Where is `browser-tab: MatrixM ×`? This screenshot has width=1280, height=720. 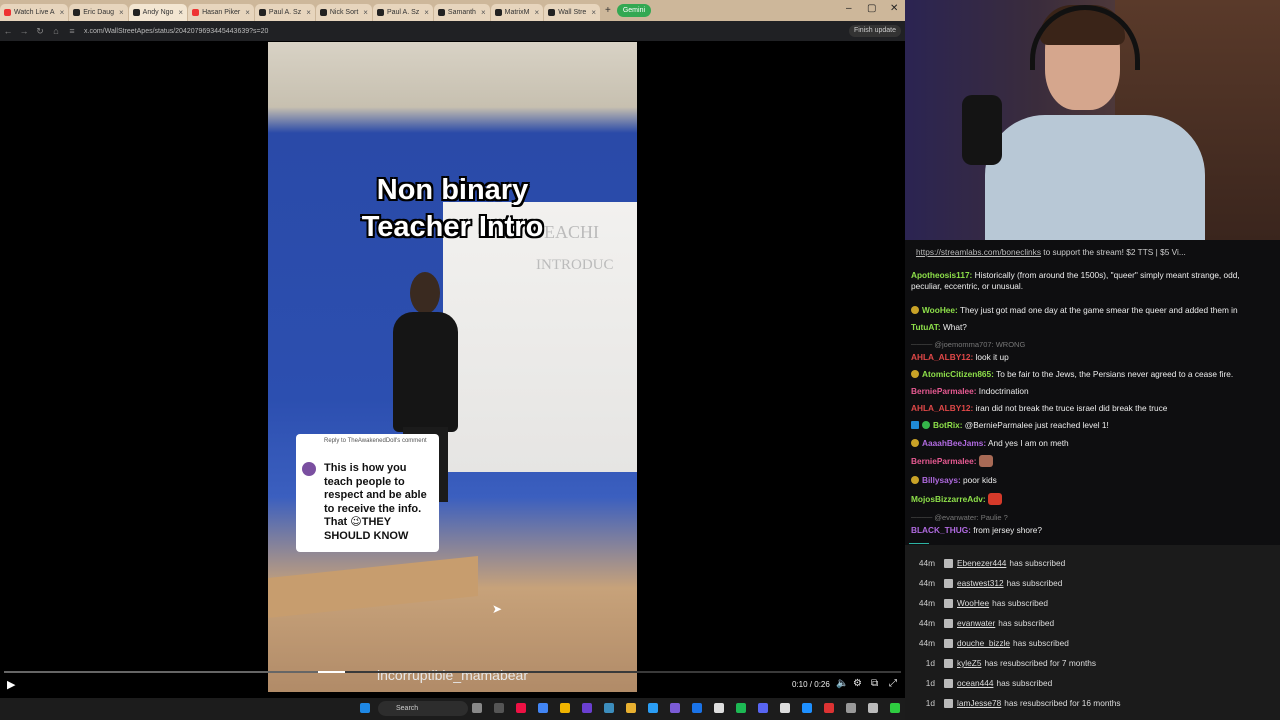 browser-tab: MatrixM × is located at coordinates (517, 12).